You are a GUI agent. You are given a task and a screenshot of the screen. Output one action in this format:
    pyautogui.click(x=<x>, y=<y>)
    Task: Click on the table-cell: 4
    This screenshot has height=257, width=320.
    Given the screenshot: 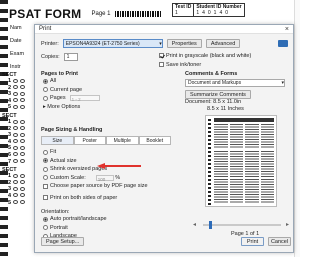 What is the action you would take?
    pyautogui.click(x=221, y=13)
    